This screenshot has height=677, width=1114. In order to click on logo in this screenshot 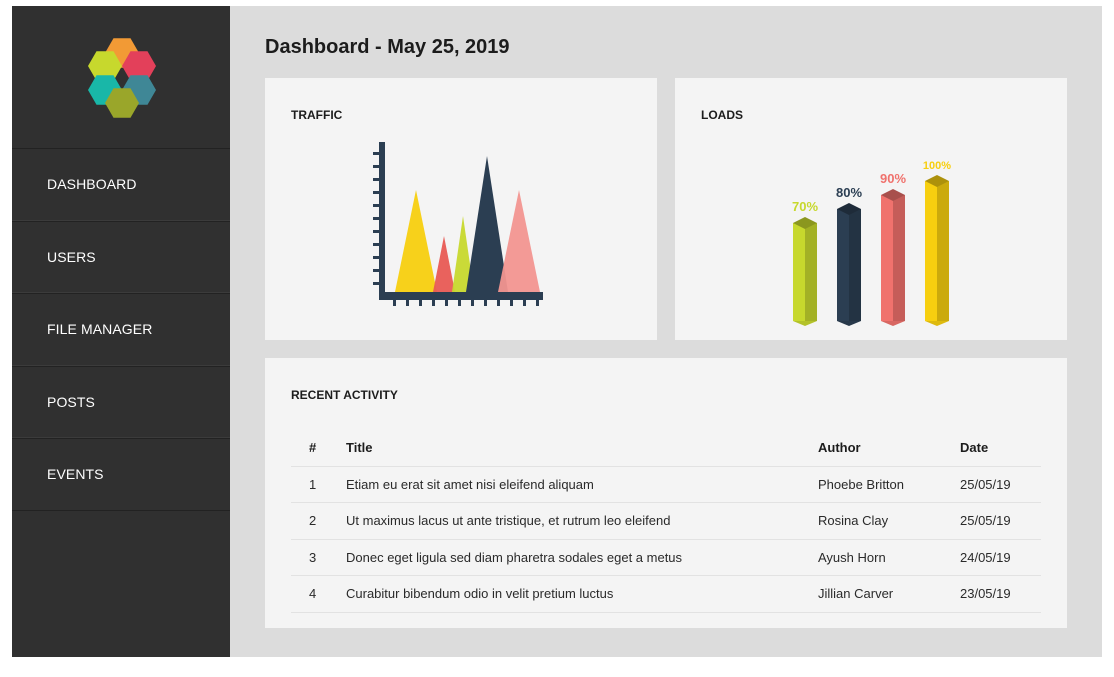, I will do `click(121, 77)`.